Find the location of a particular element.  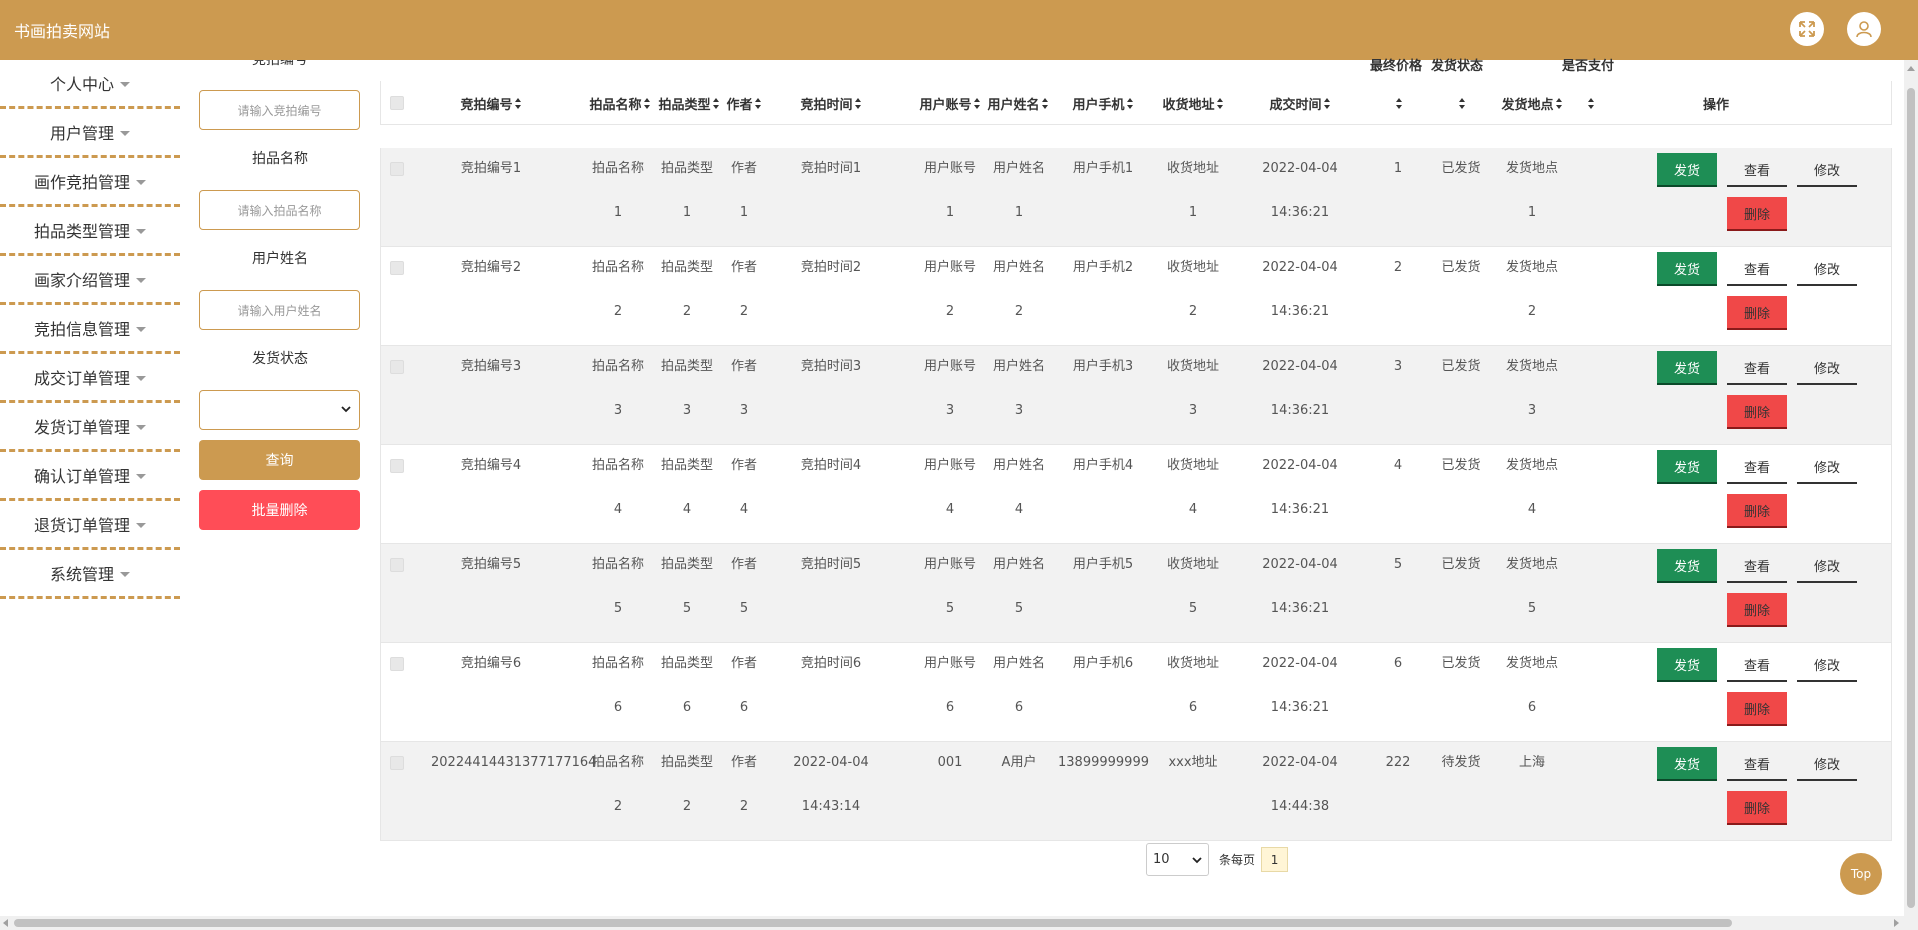

col-ship-status-sort is located at coordinates (1461, 103).